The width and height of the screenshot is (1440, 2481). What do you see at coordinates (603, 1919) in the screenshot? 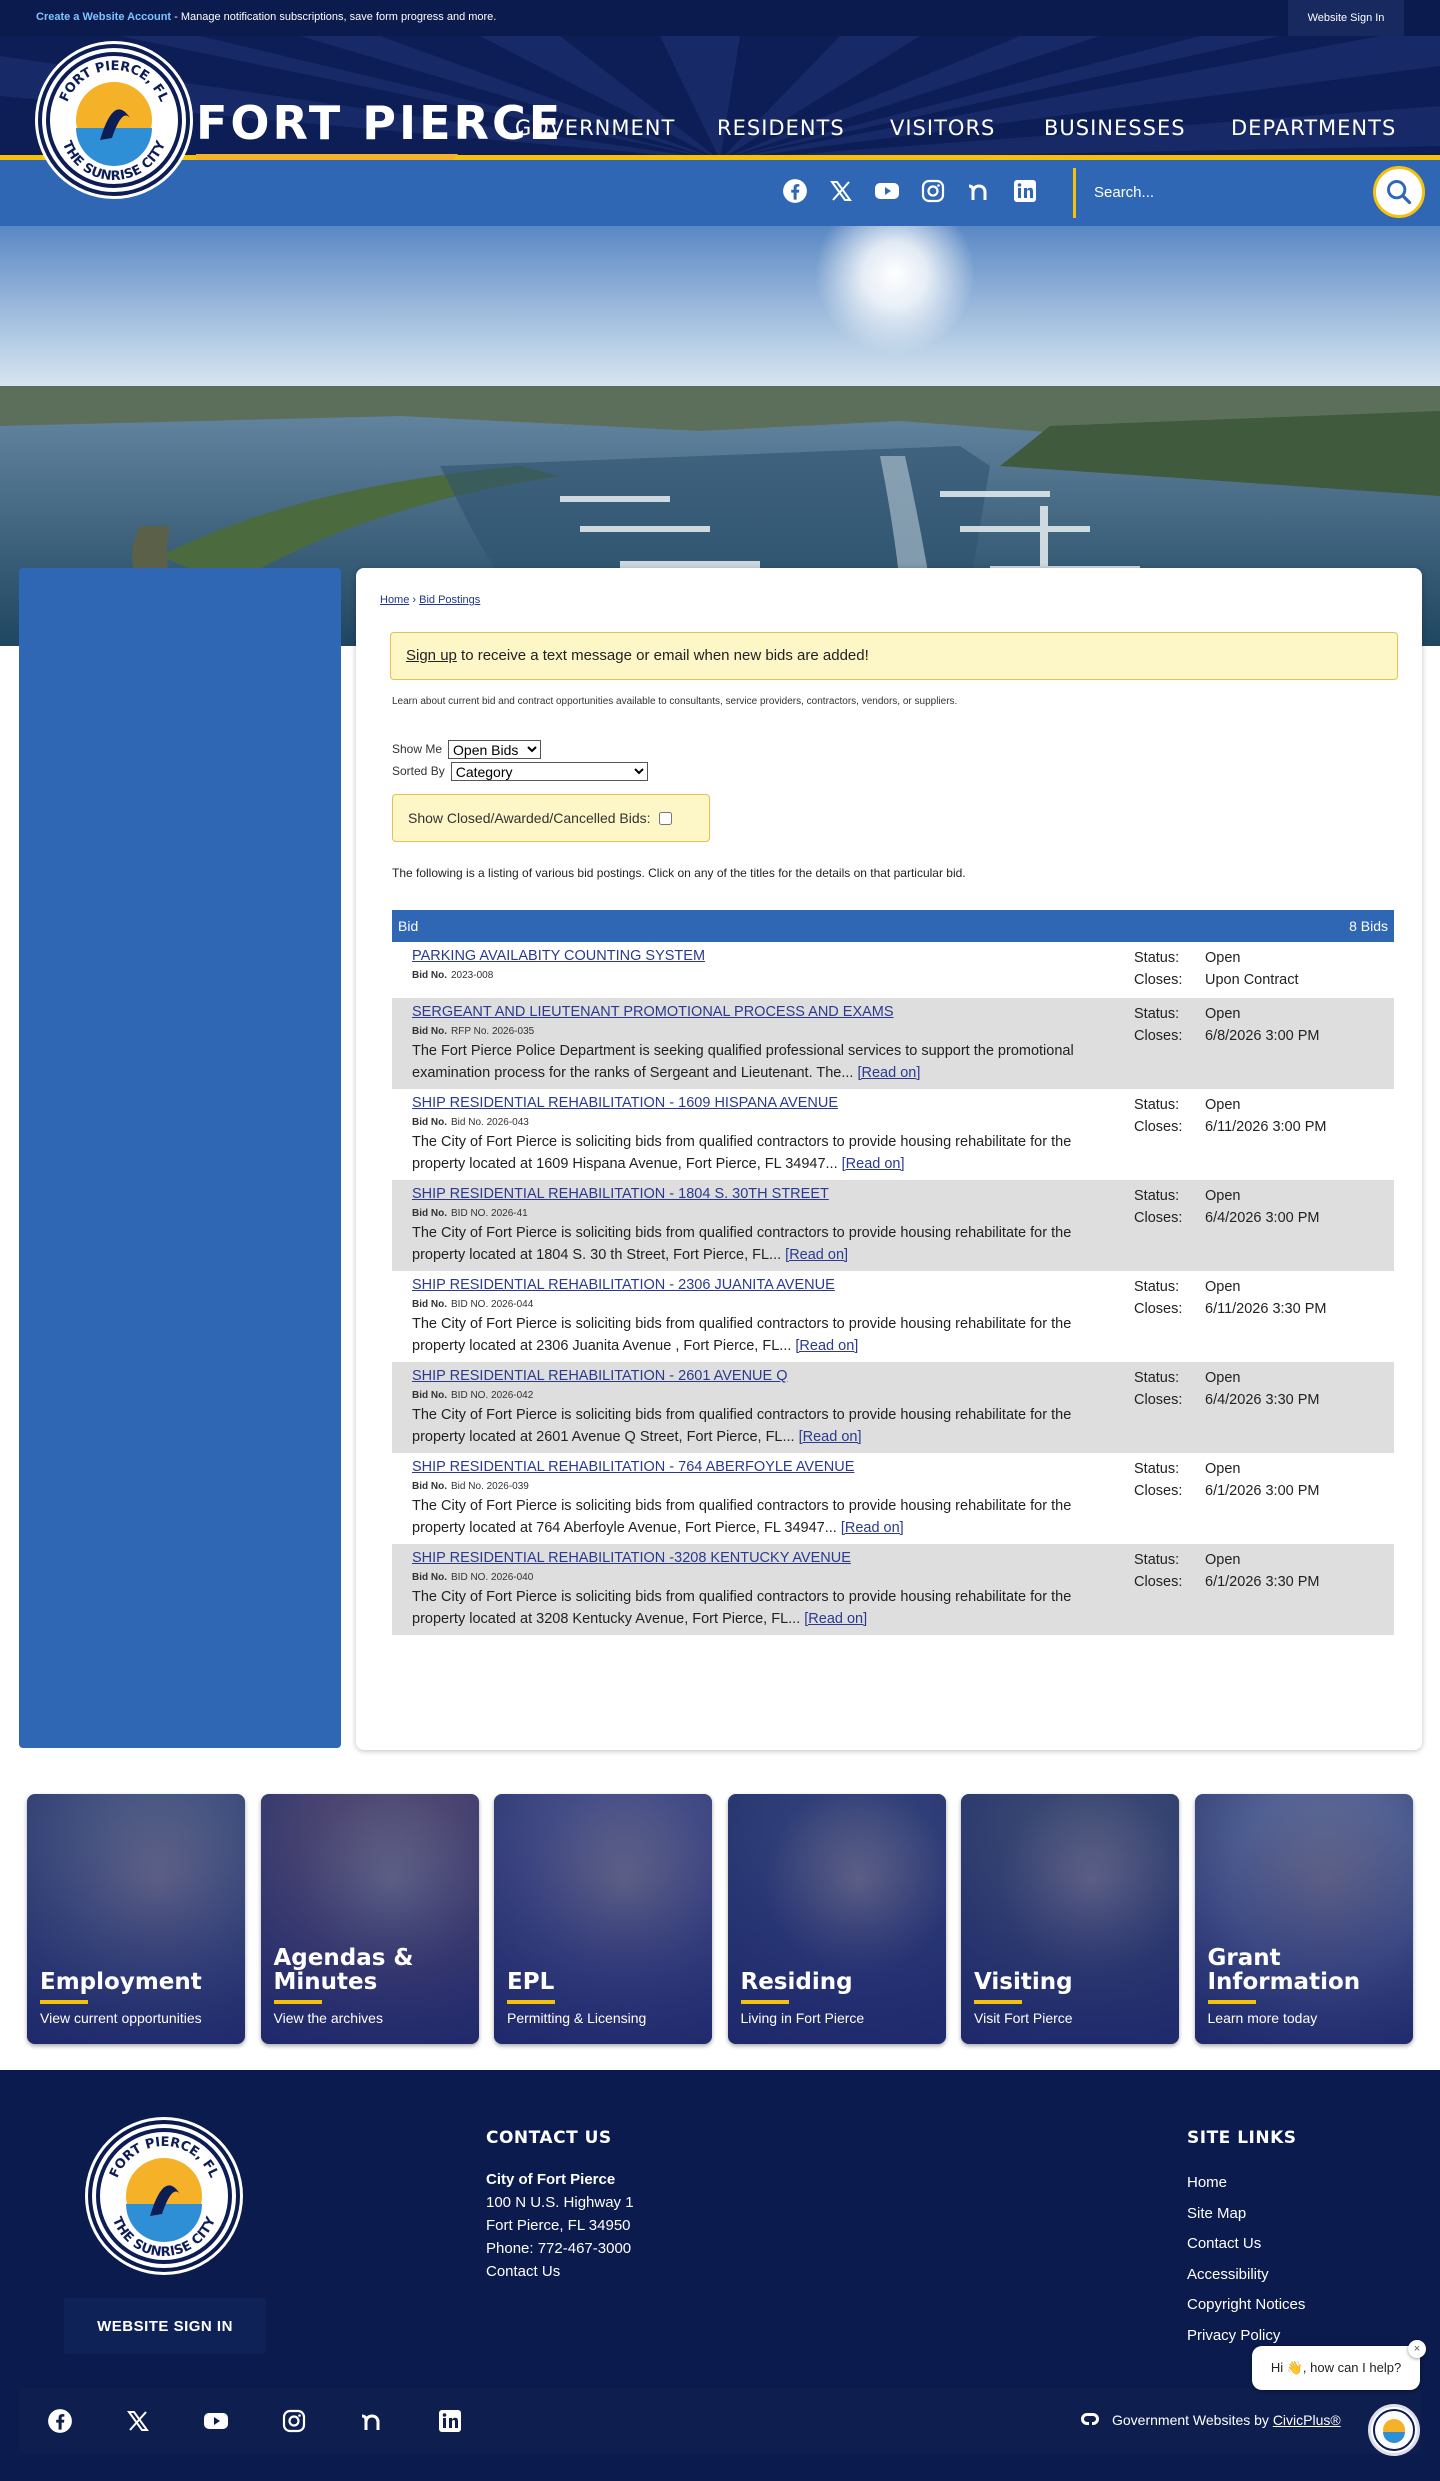
I see `quick-link-tile: EPL Permitting & Licensing` at bounding box center [603, 1919].